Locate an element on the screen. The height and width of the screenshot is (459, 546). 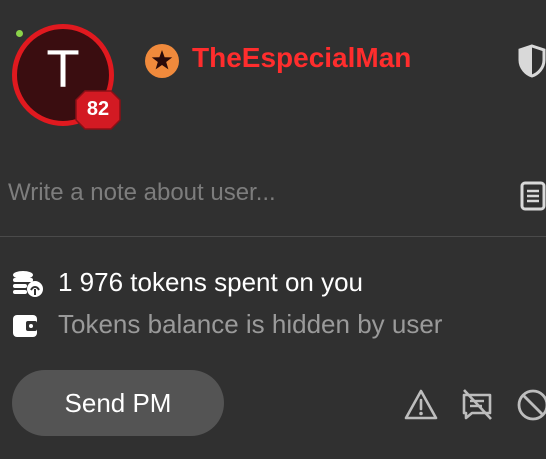
tokens-spent-text: 1 976 tokens spent on you is located at coordinates (211, 282).